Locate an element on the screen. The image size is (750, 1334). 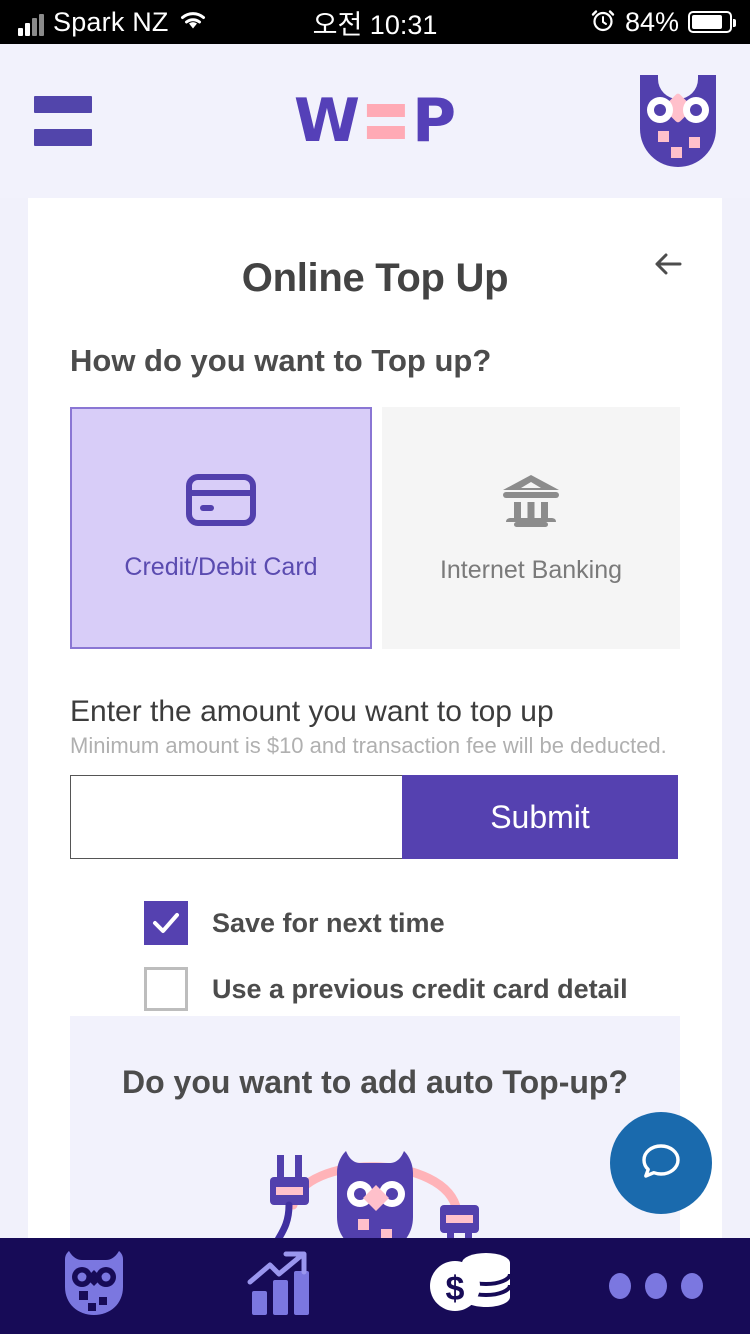
coins-dollar-icon: $ is located at coordinates (469, 1286).